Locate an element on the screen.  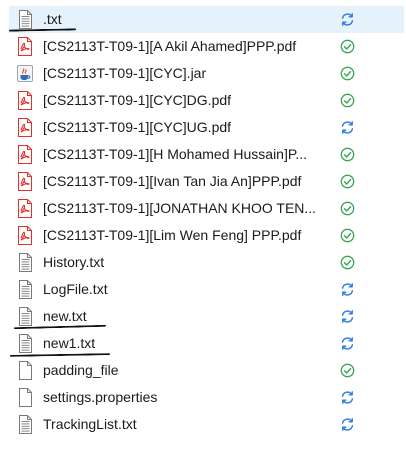
file-name: settings.properties is located at coordinates (100, 397).